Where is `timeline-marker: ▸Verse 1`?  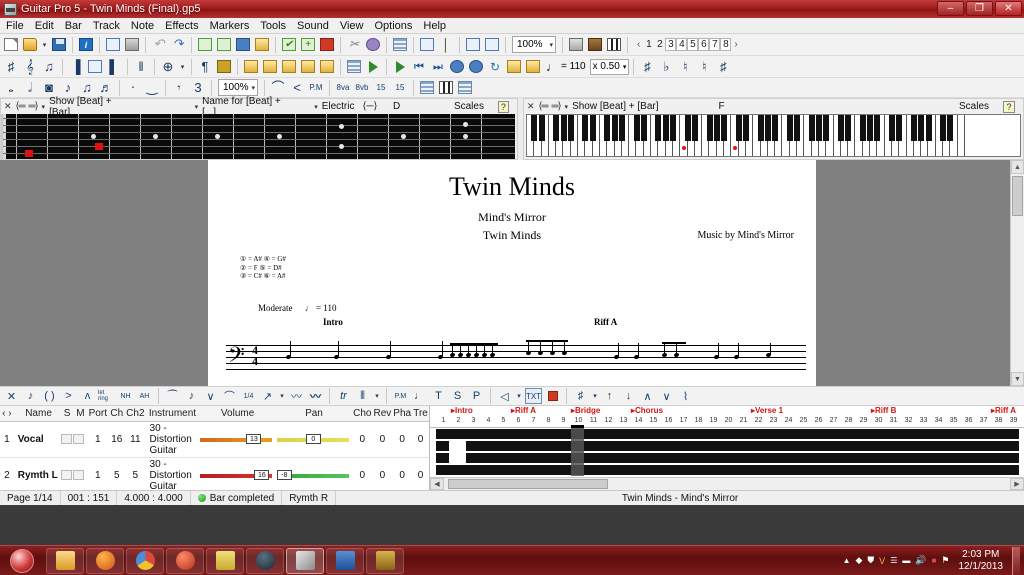 timeline-marker: ▸Verse 1 is located at coordinates (767, 410).